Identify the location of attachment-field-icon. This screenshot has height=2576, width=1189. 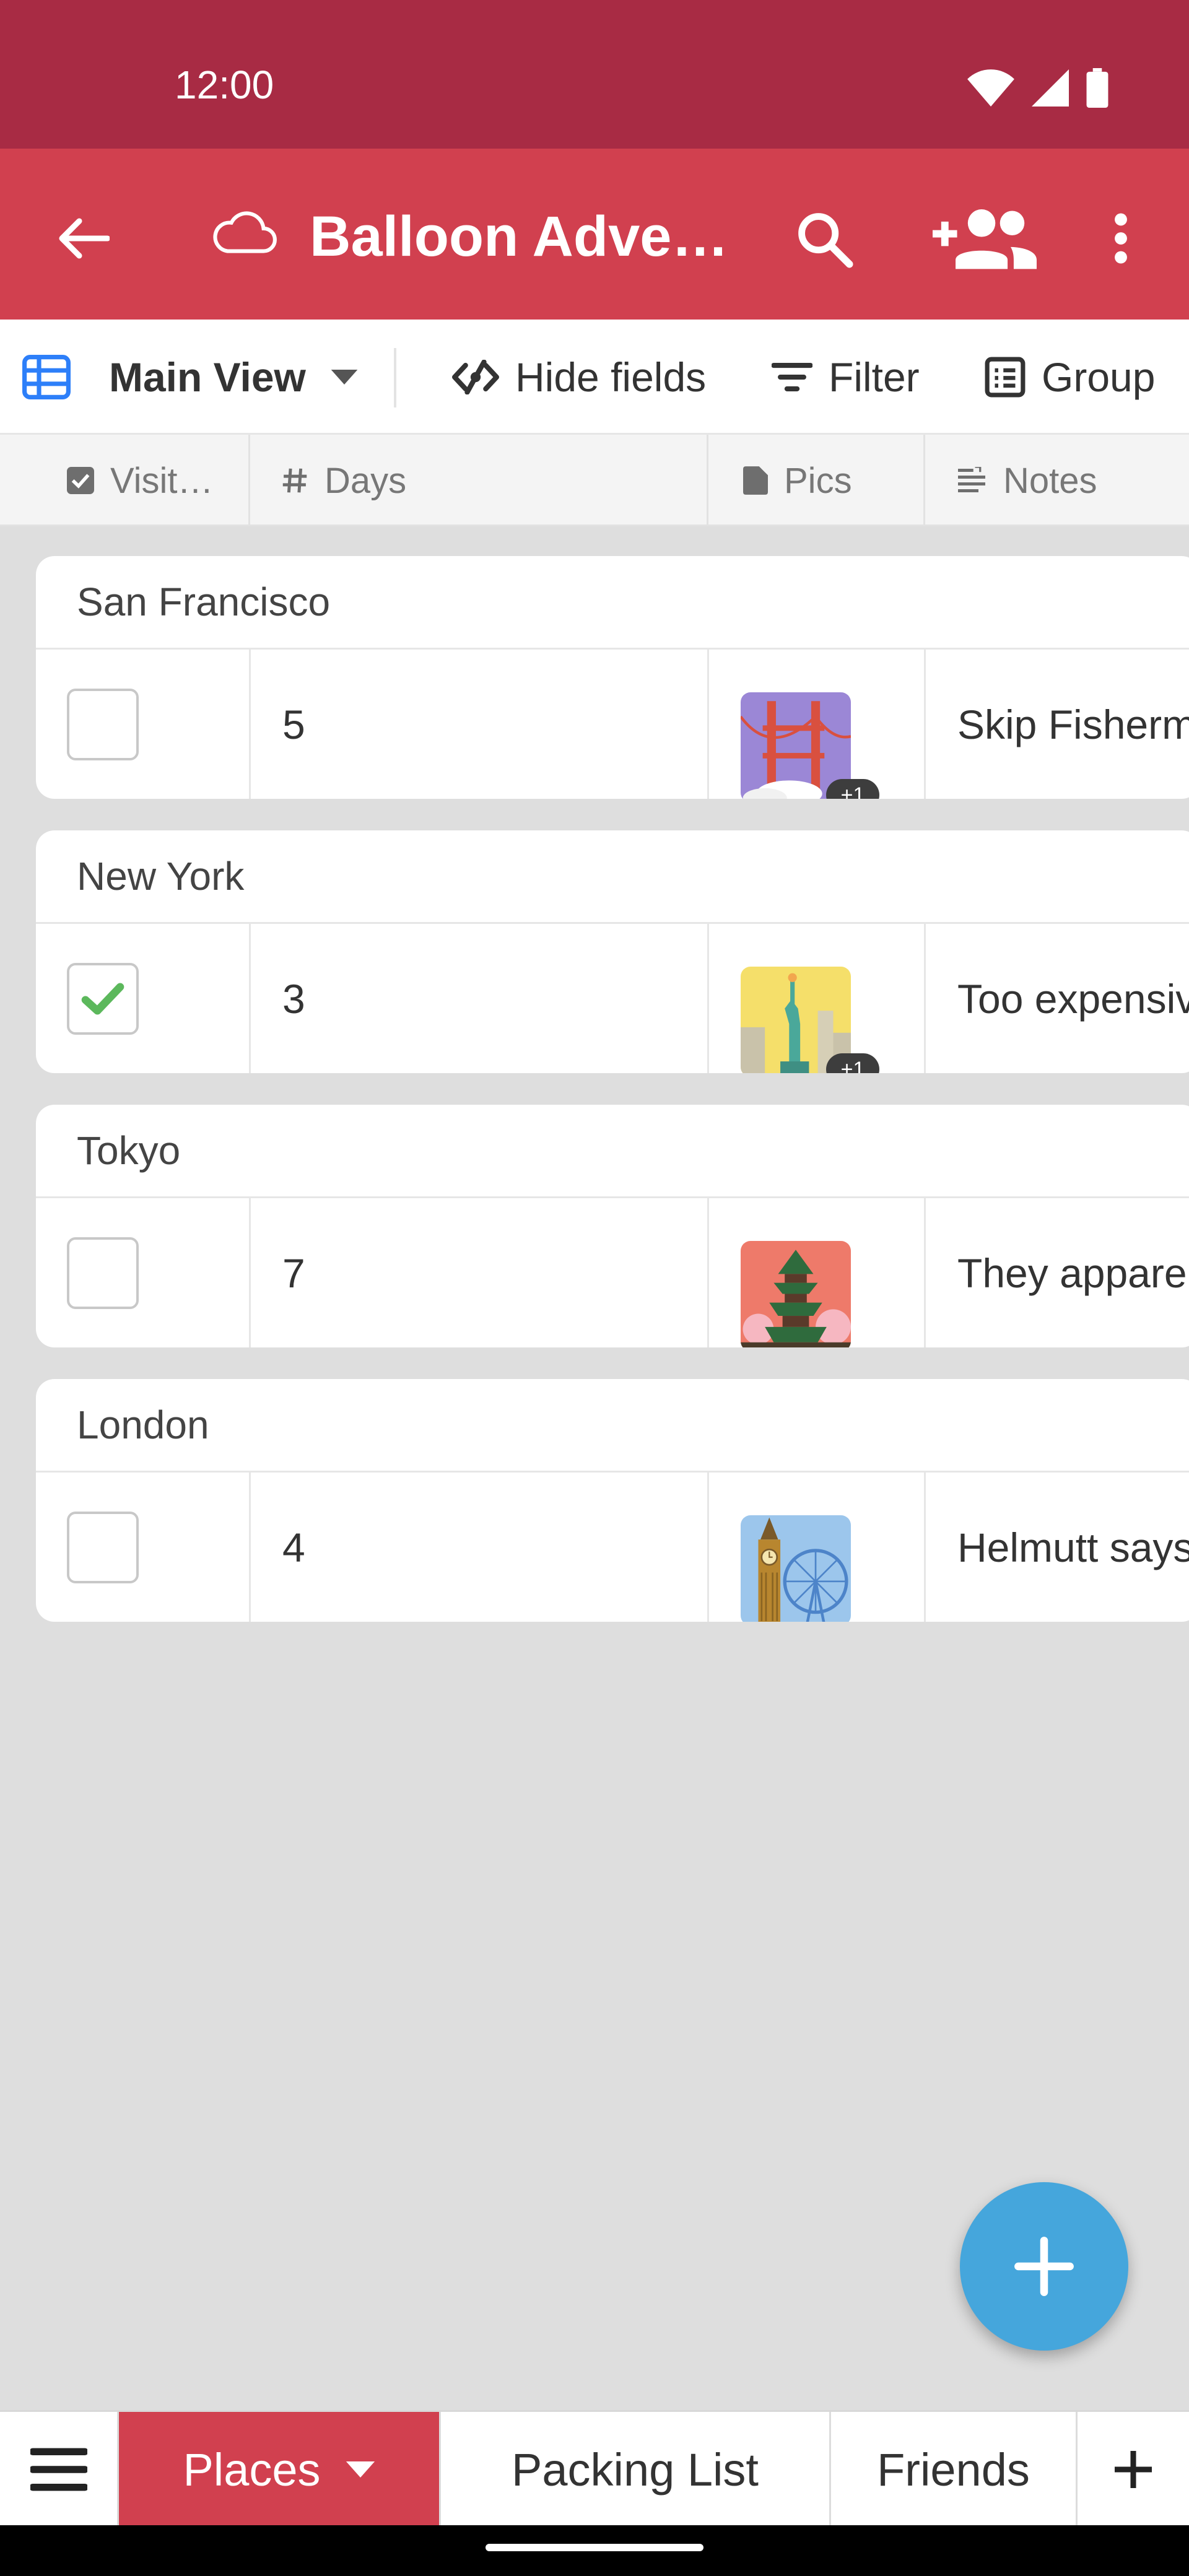
(755, 480).